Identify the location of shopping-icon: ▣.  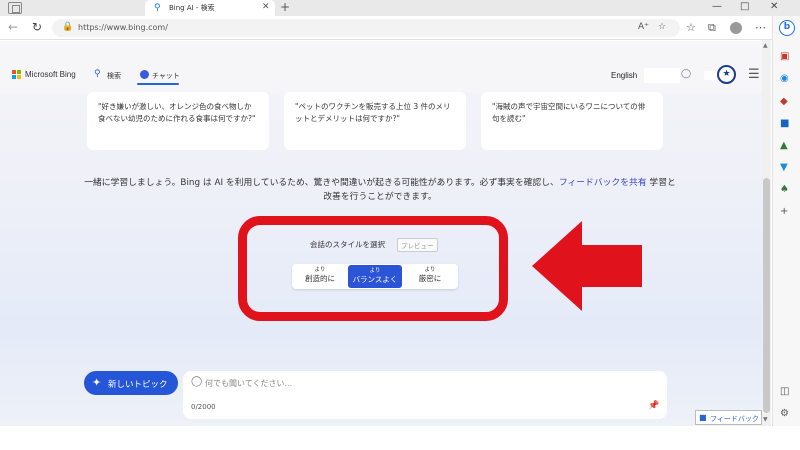
(784, 56).